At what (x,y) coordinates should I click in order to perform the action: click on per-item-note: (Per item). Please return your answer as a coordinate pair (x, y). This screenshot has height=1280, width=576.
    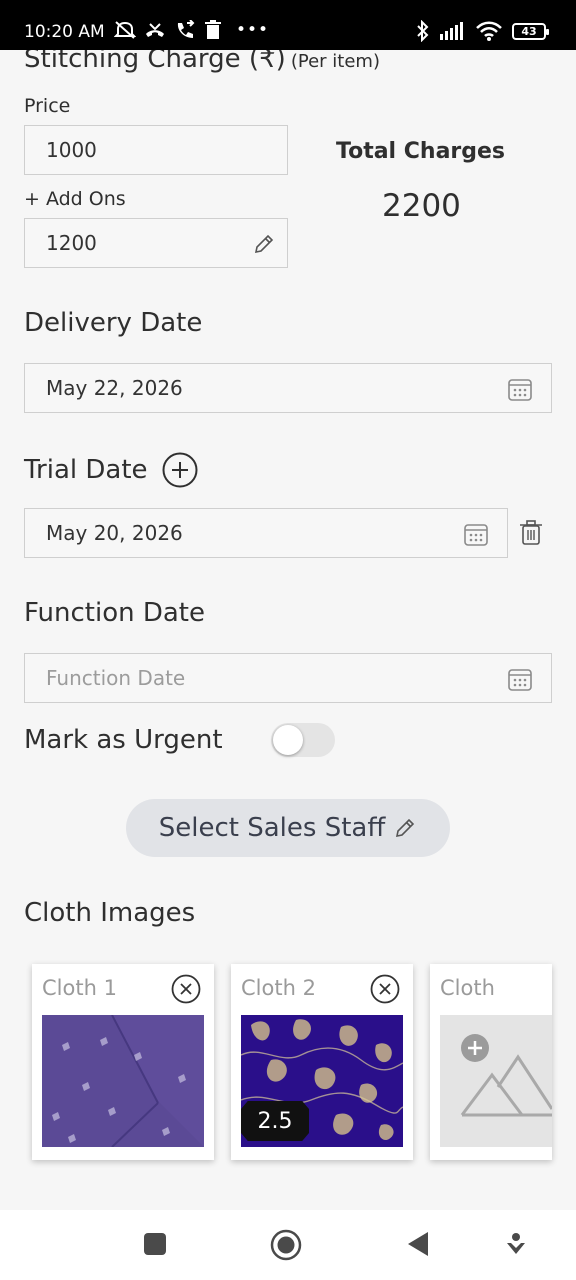
    Looking at the image, I should click on (335, 61).